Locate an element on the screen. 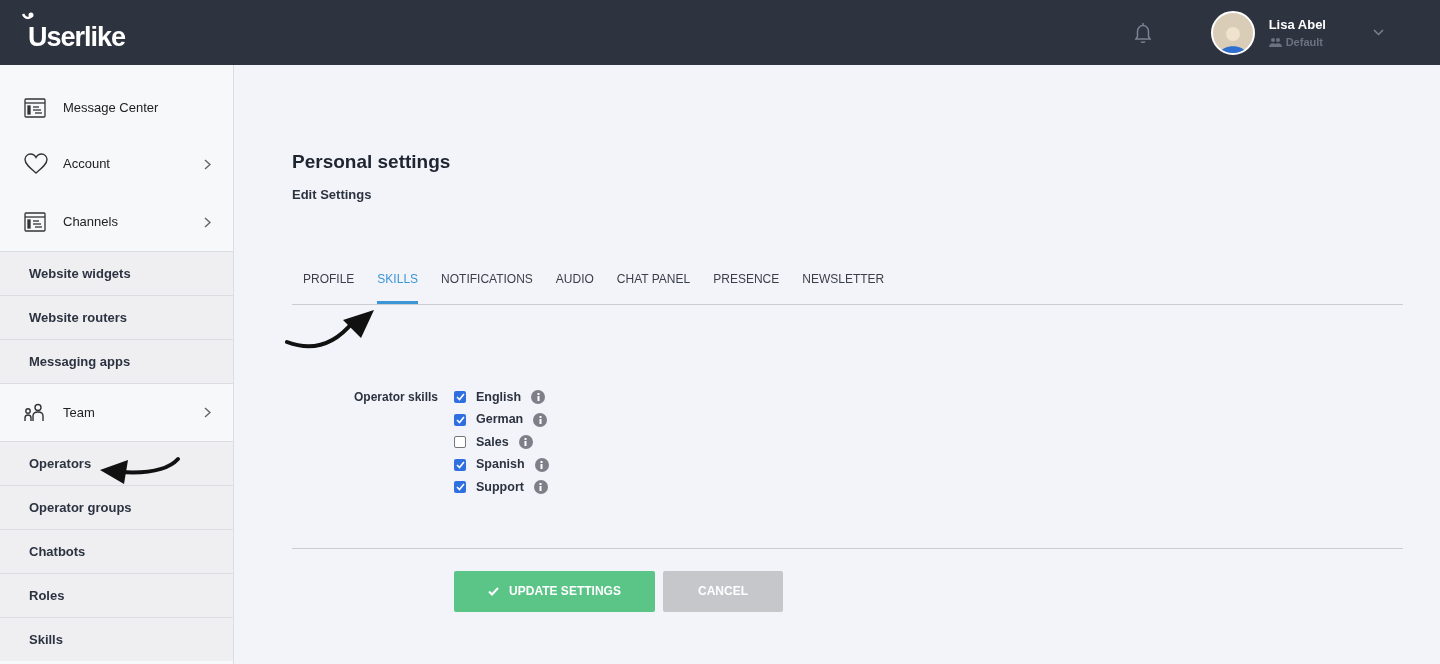 The image size is (1440, 664). sidebar-subitem: Operators is located at coordinates (116, 463).